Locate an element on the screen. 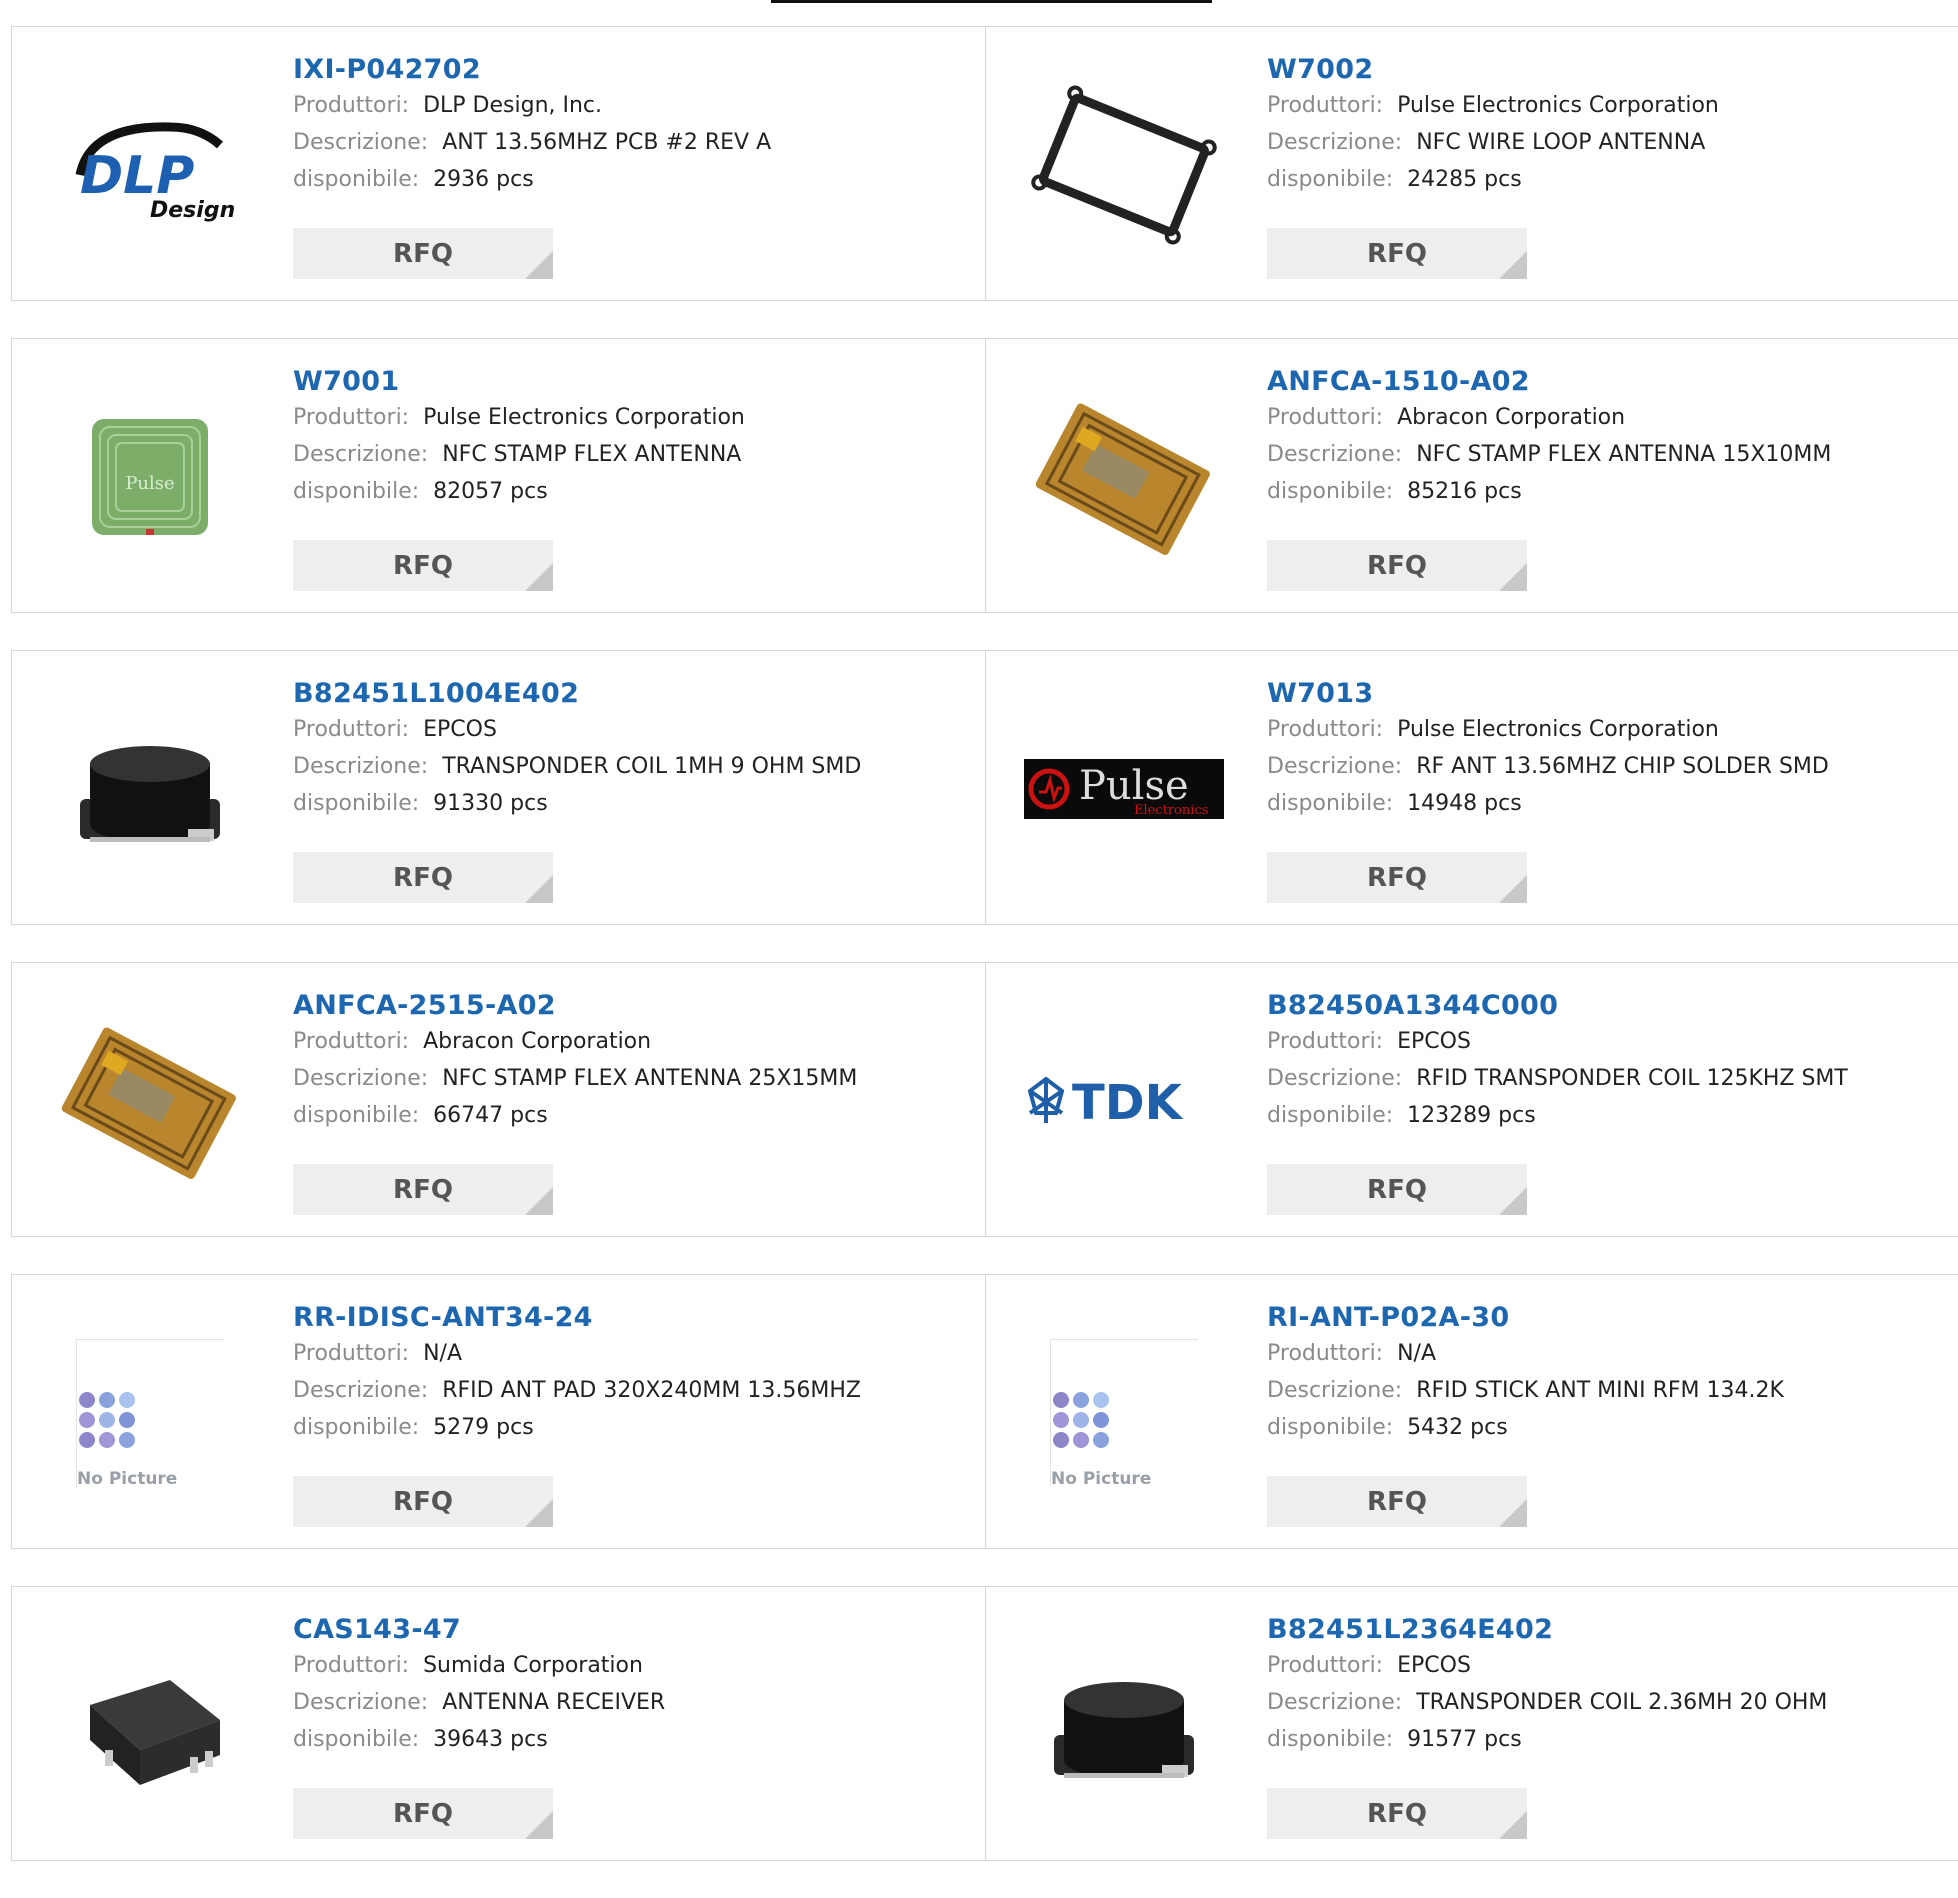  dlp-design-logo-icon: DLP Design is located at coordinates (155, 172).